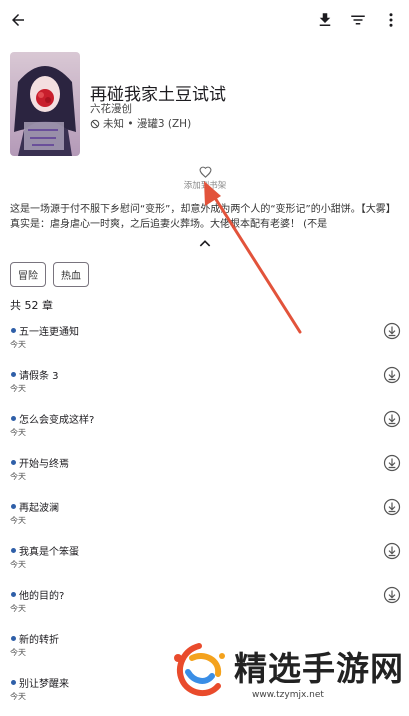 The height and width of the screenshot is (716, 409). What do you see at coordinates (204, 430) in the screenshot?
I see `chapter-row: 怎么会变成这样? 今天` at bounding box center [204, 430].